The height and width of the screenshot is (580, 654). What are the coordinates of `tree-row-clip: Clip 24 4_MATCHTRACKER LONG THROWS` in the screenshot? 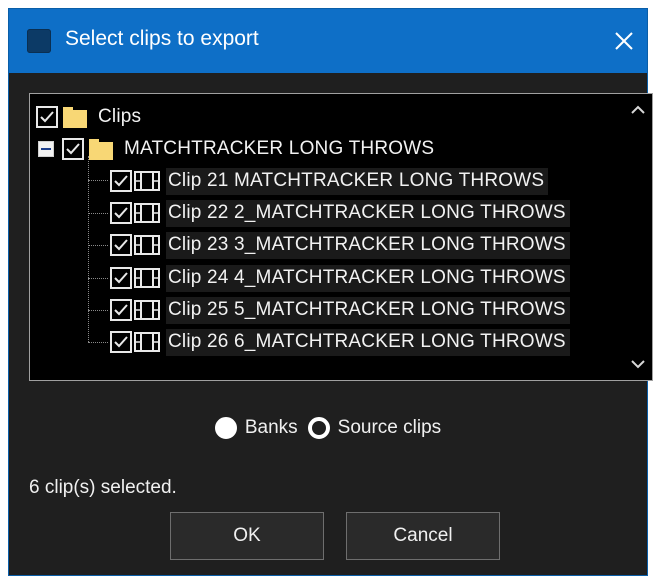 It's located at (340, 278).